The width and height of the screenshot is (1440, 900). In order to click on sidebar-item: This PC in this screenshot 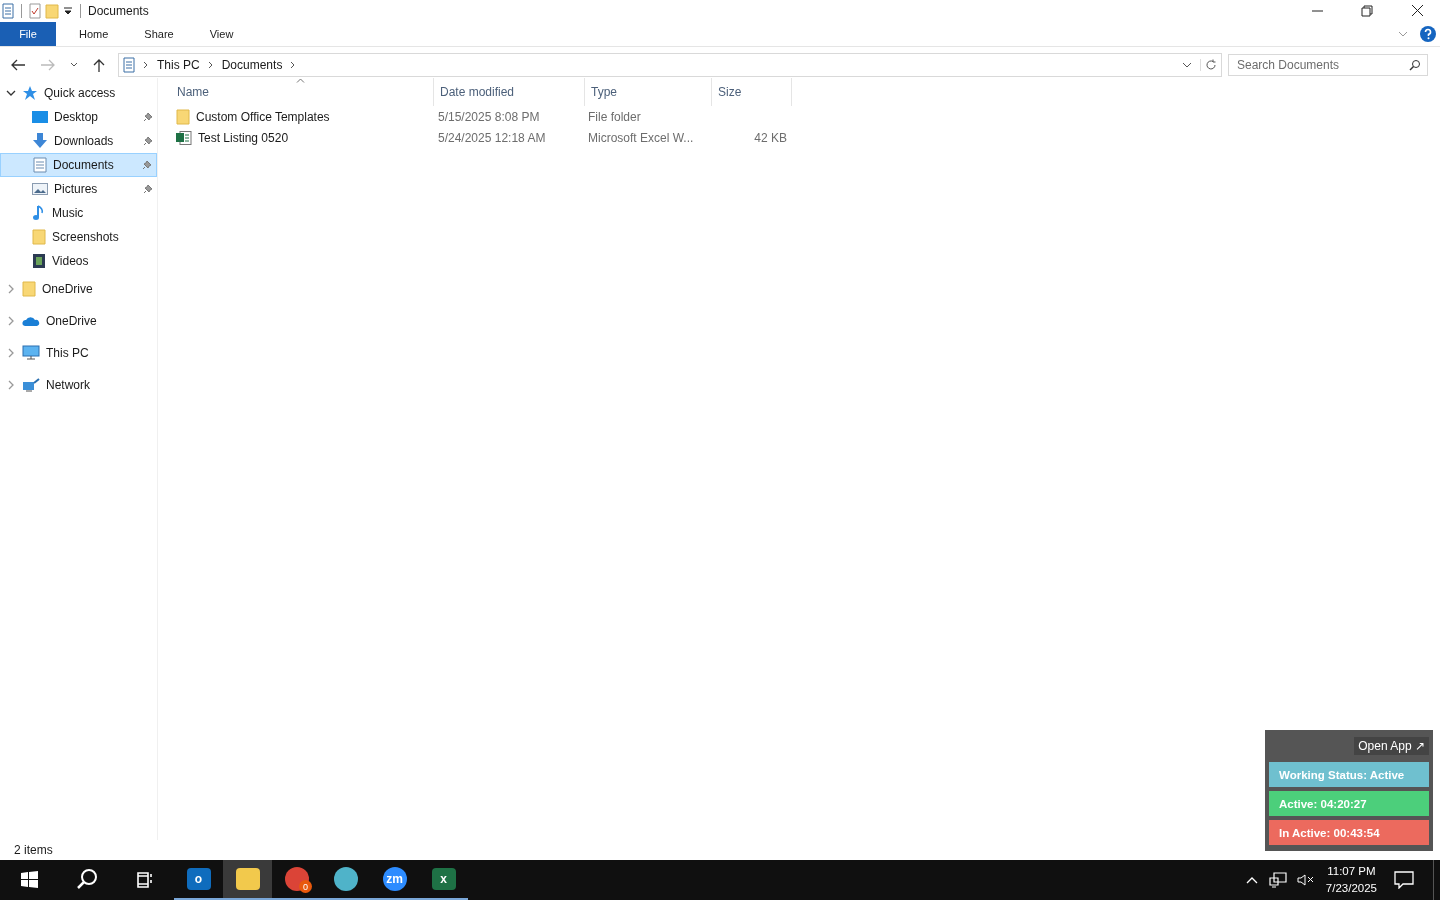, I will do `click(78, 353)`.